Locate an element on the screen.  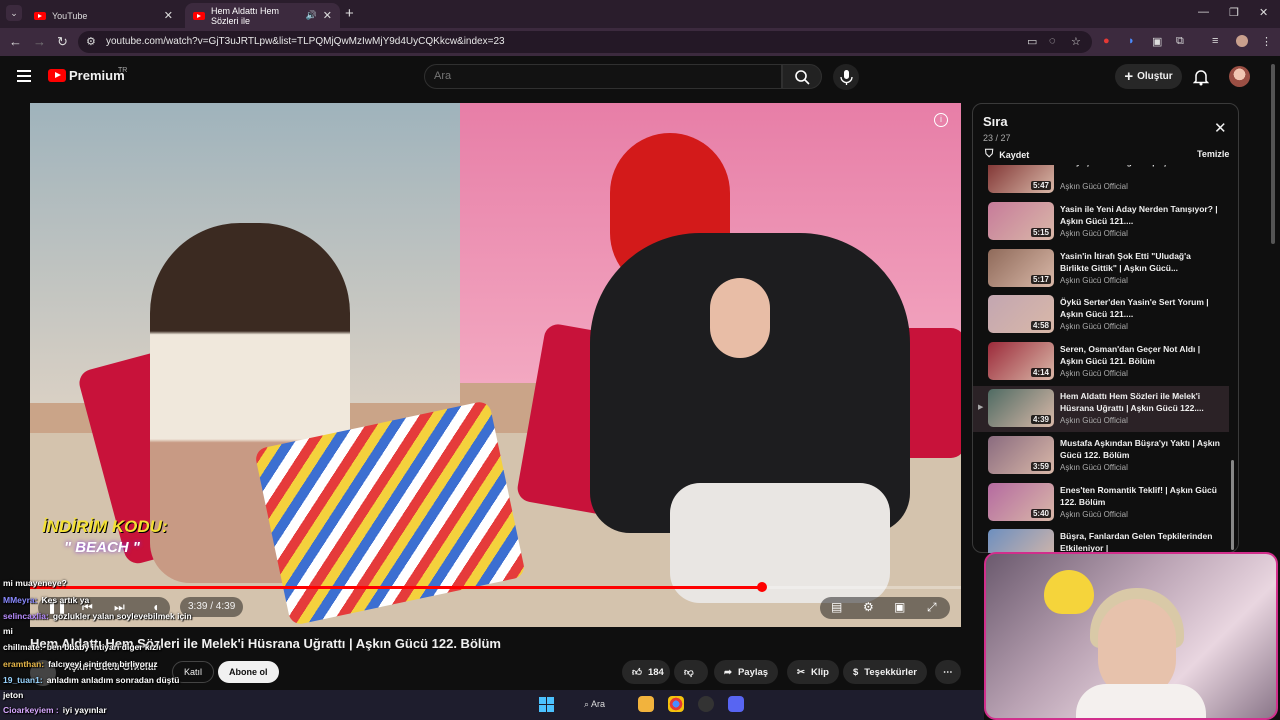
site-info-icon: ⚙ is located at coordinates (91, 41).